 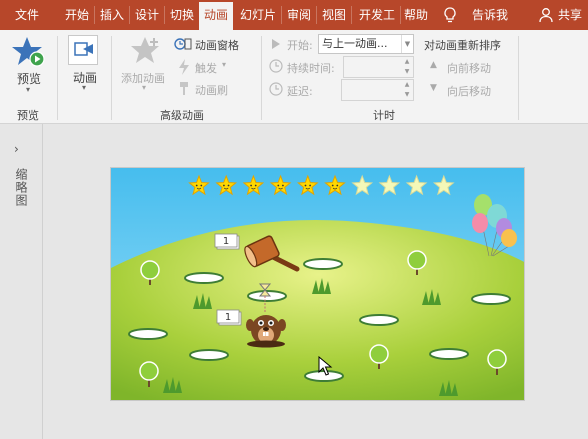 I want to click on start-play-icon, so click(x=276, y=44).